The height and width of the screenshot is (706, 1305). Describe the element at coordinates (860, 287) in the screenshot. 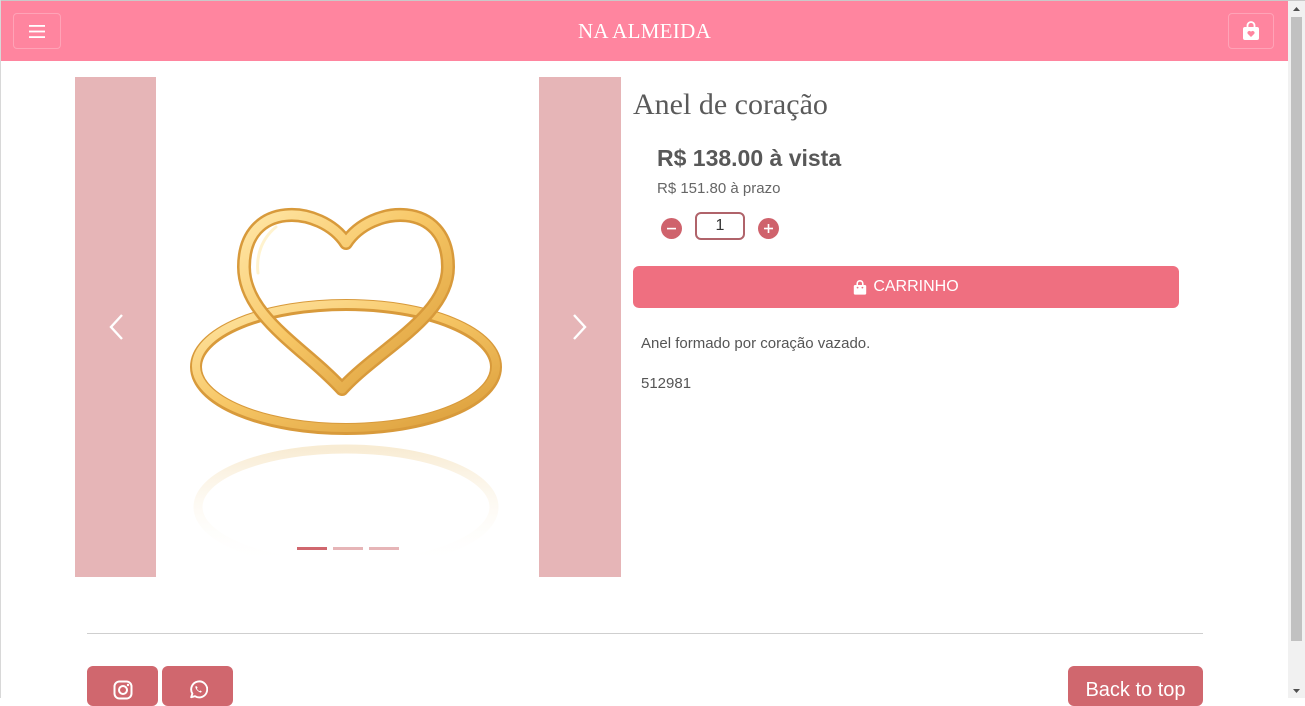

I see `shopping-bag-icon` at that location.